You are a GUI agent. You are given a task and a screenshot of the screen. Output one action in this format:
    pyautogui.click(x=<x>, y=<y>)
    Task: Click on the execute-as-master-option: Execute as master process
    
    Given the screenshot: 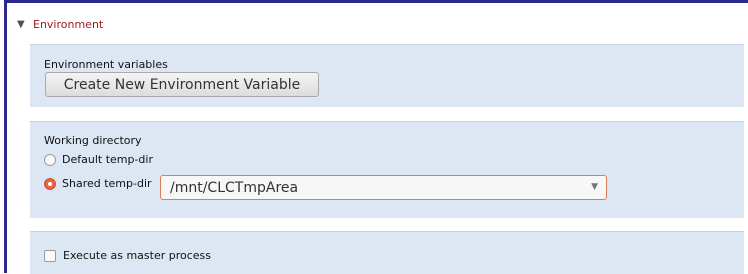 What is the action you would take?
    pyautogui.click(x=127, y=255)
    